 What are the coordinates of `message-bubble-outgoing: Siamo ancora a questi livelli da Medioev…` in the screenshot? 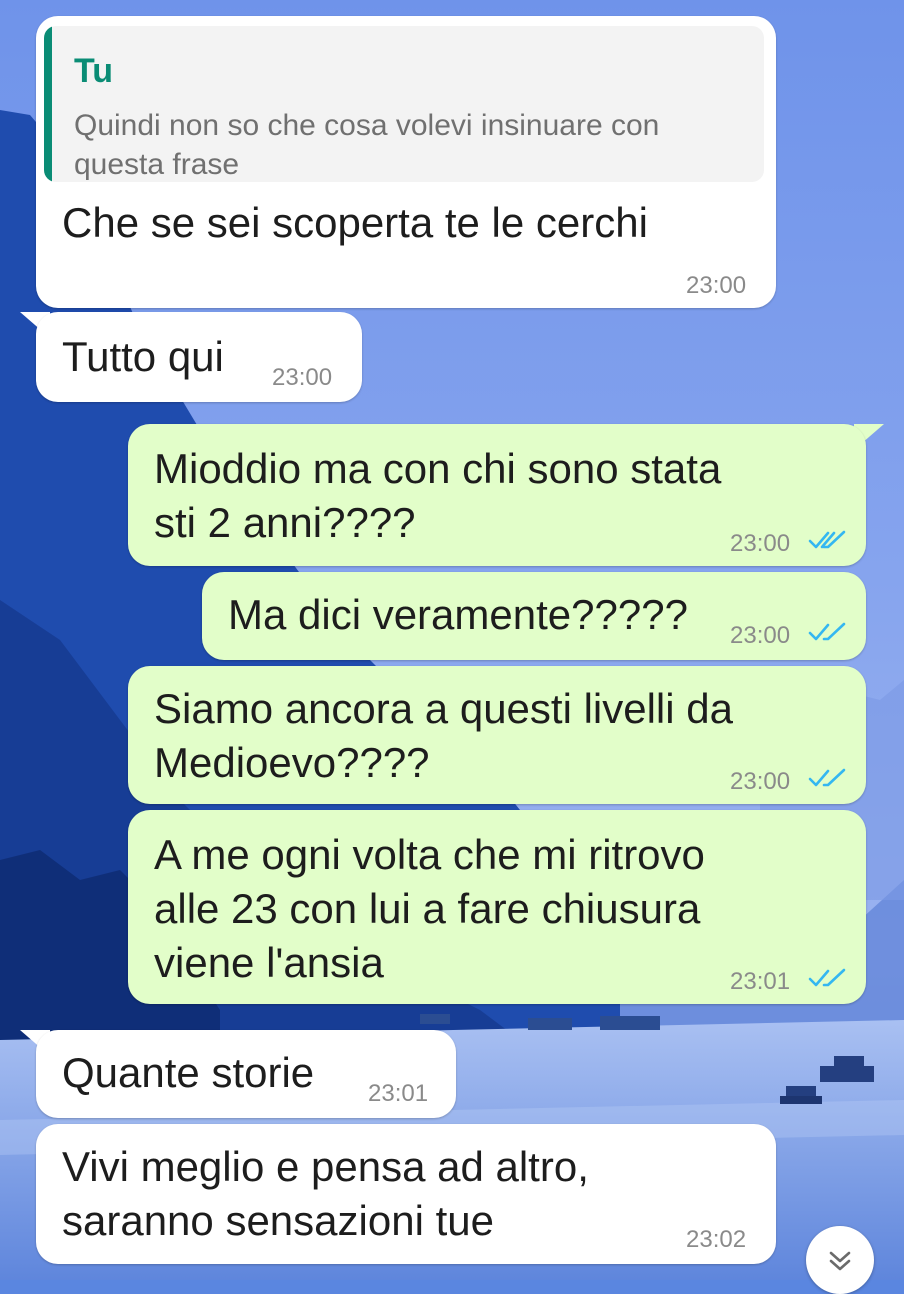 It's located at (497, 735).